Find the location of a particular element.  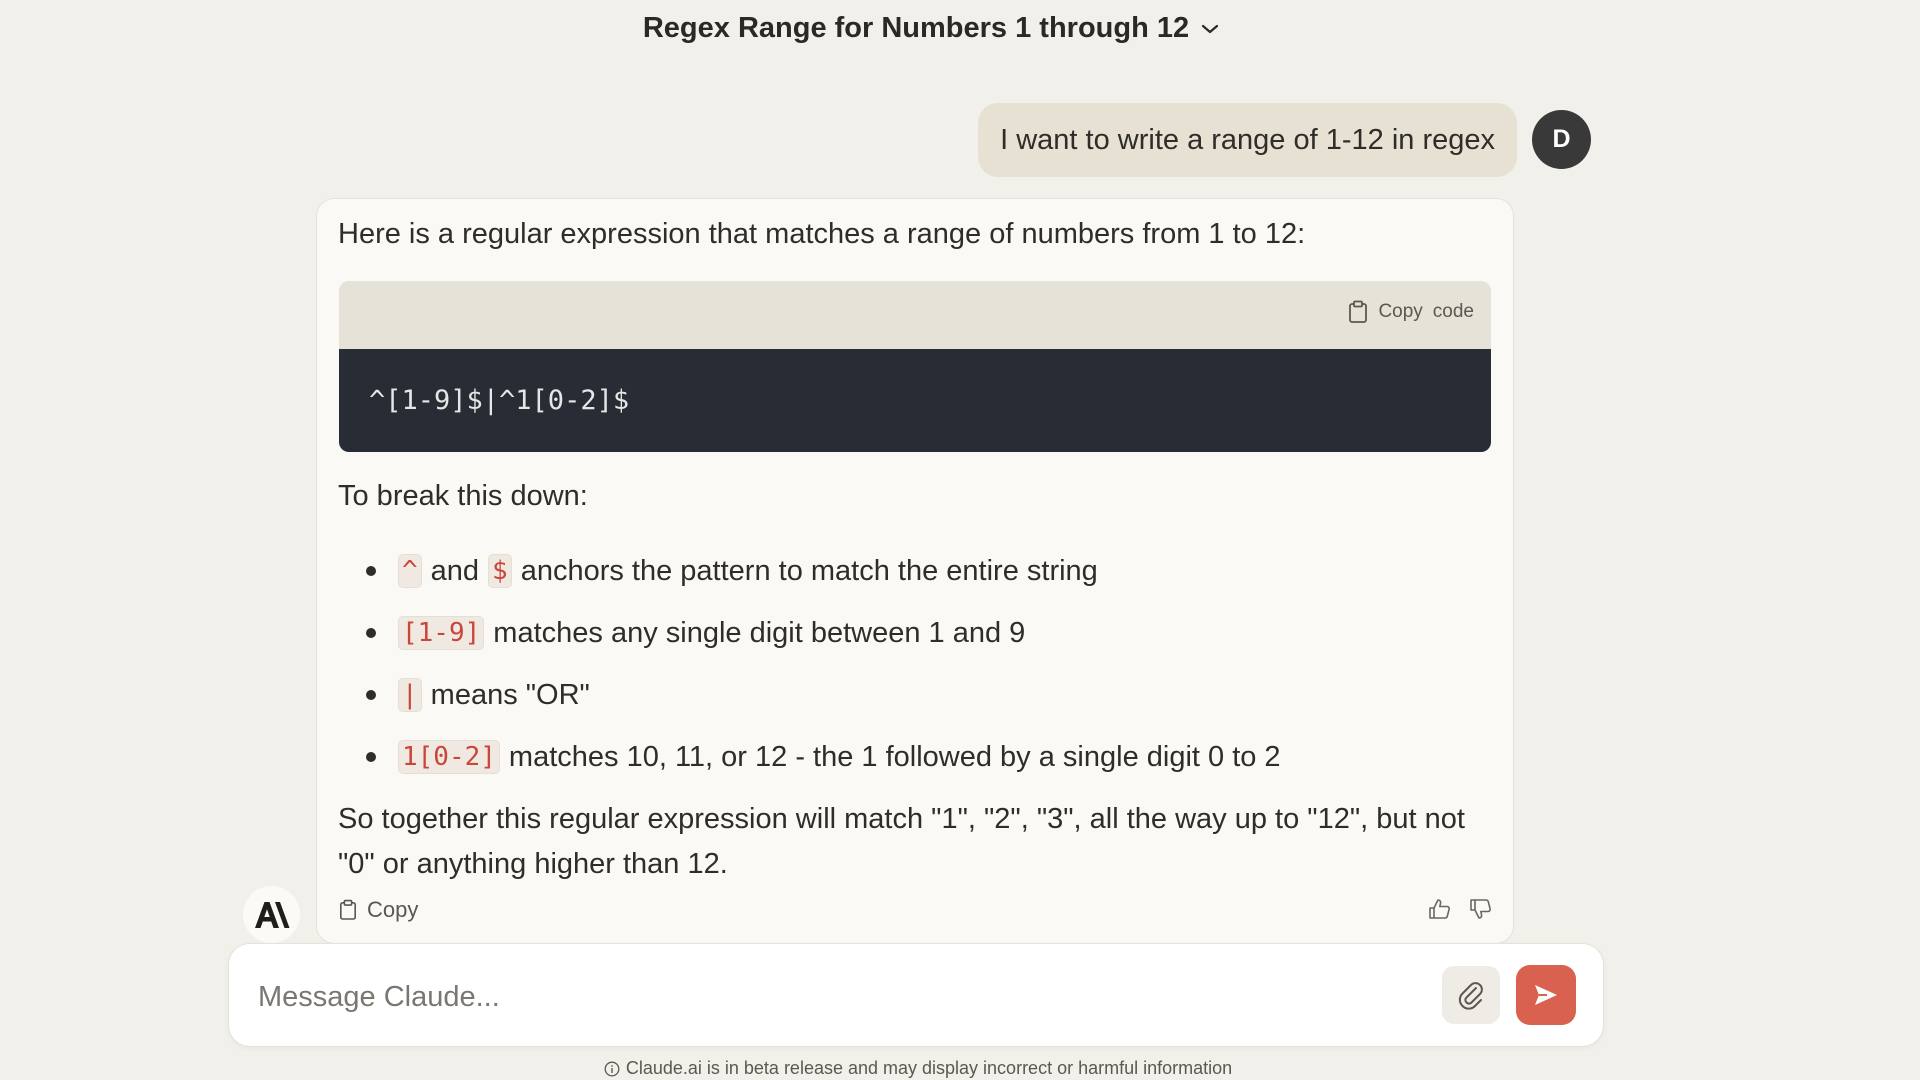

conversation-title: Regex Range for Numbers 1 through 12 is located at coordinates (916, 28).